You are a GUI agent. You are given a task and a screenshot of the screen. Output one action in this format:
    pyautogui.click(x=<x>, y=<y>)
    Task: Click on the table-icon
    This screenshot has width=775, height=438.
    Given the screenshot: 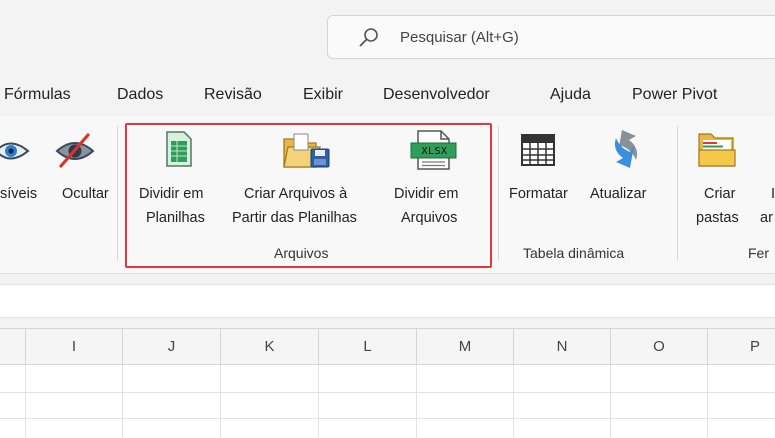 What is the action you would take?
    pyautogui.click(x=538, y=150)
    